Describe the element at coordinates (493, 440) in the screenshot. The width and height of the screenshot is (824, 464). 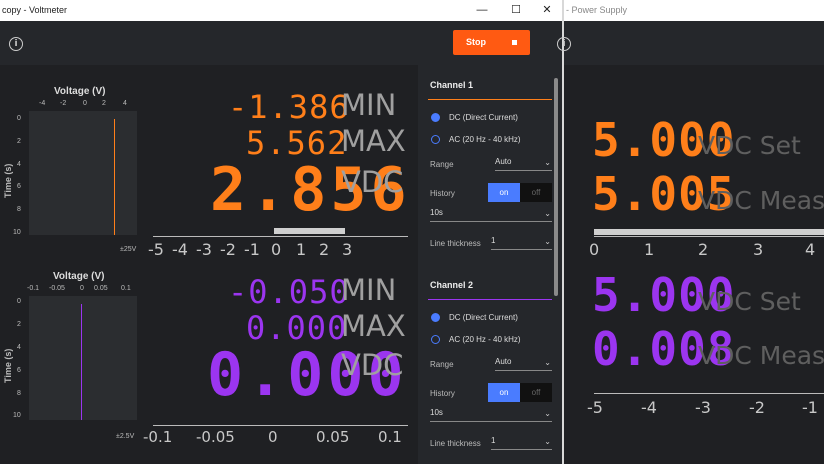
I see `ch2-thickness-value: 1` at that location.